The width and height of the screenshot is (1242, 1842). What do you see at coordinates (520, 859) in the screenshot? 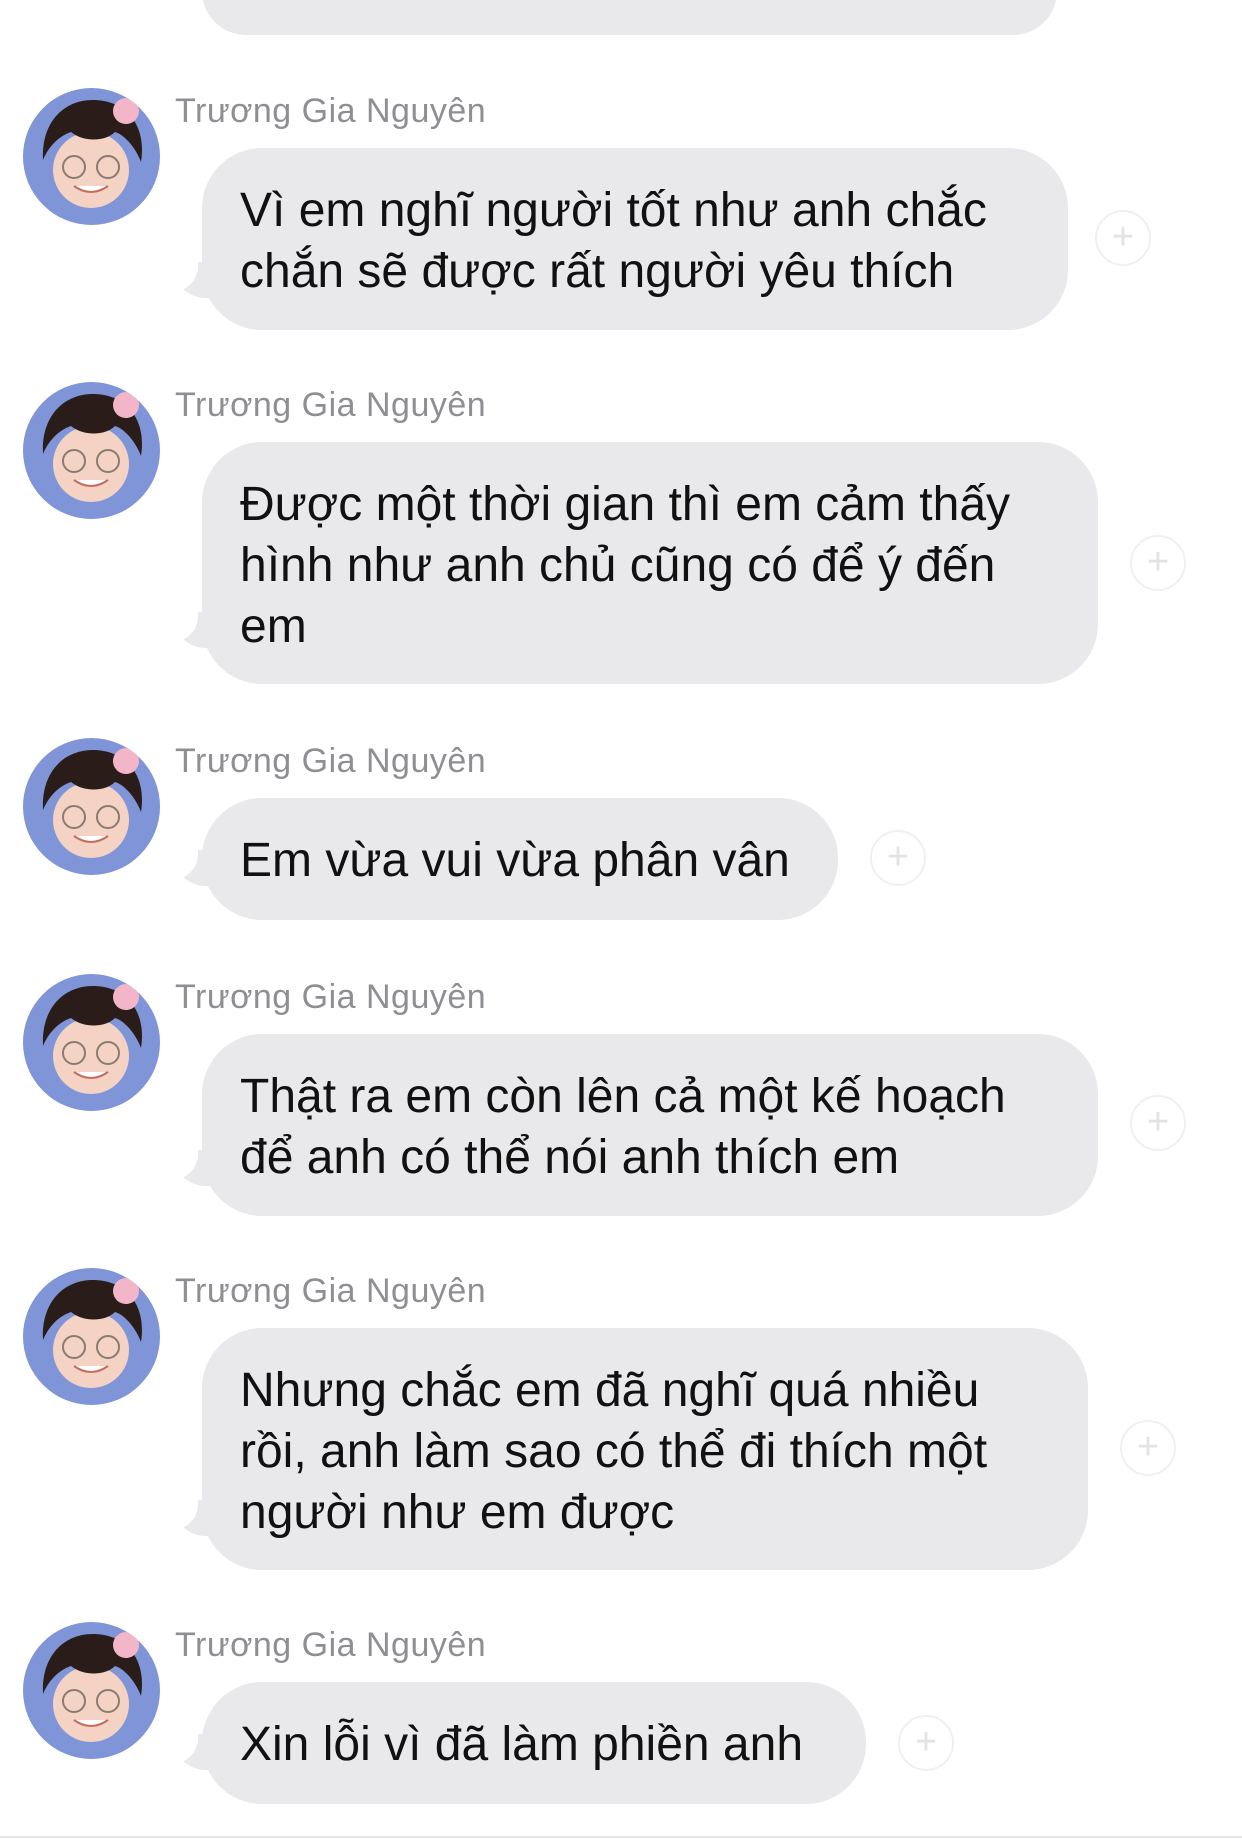
I see `message-bubble: Em vừa vui vừa phân vân` at bounding box center [520, 859].